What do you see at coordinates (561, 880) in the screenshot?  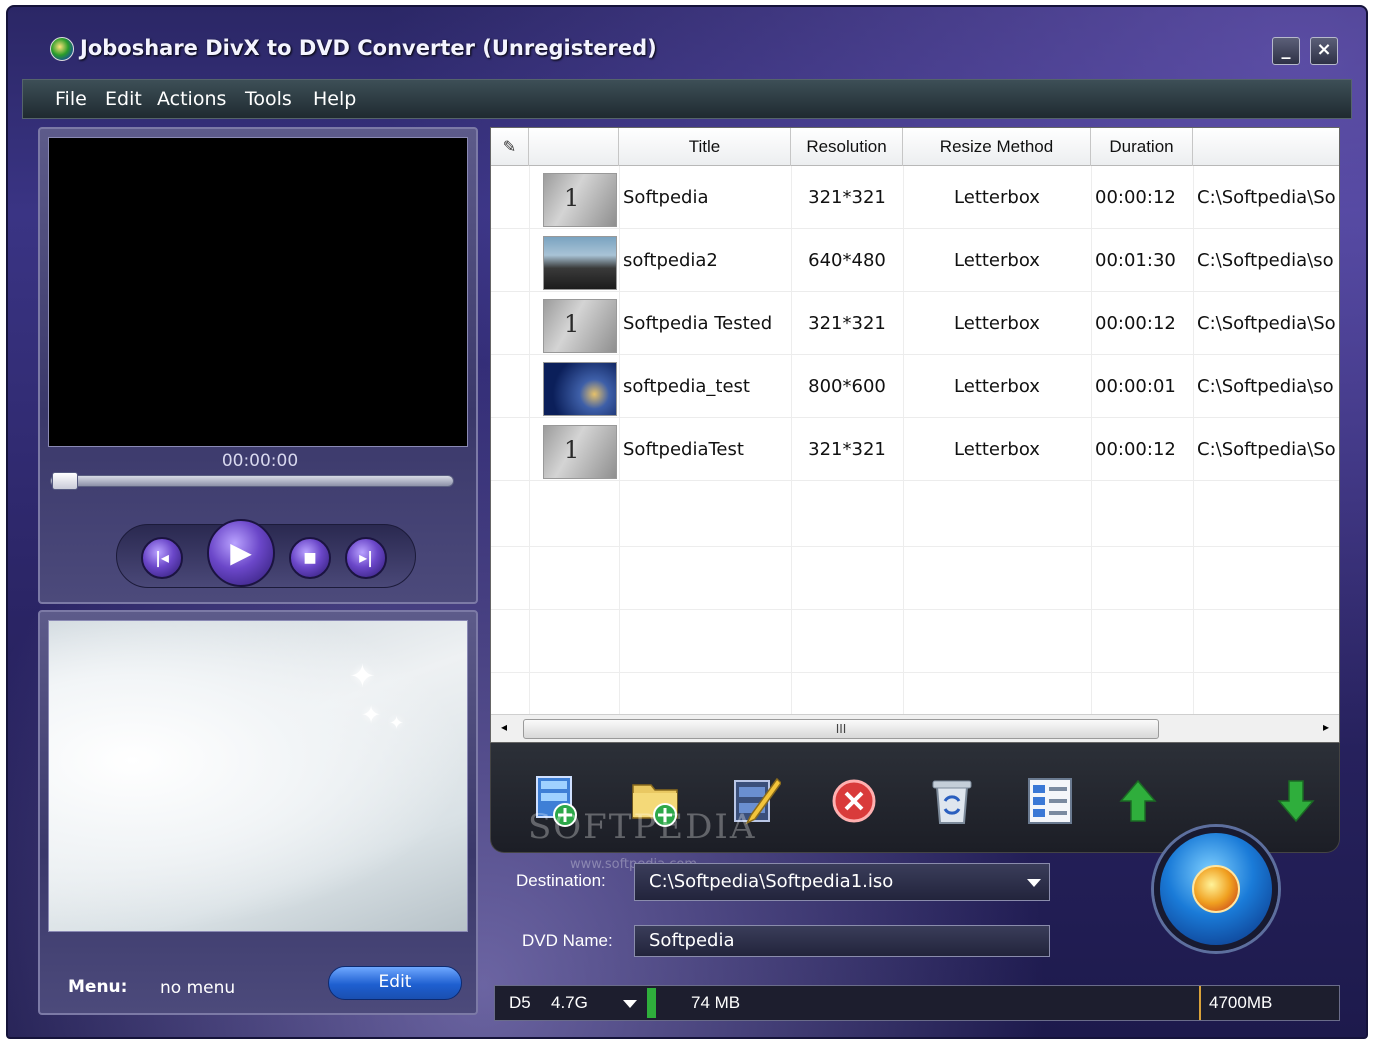 I see `destination-label: Destination:` at bounding box center [561, 880].